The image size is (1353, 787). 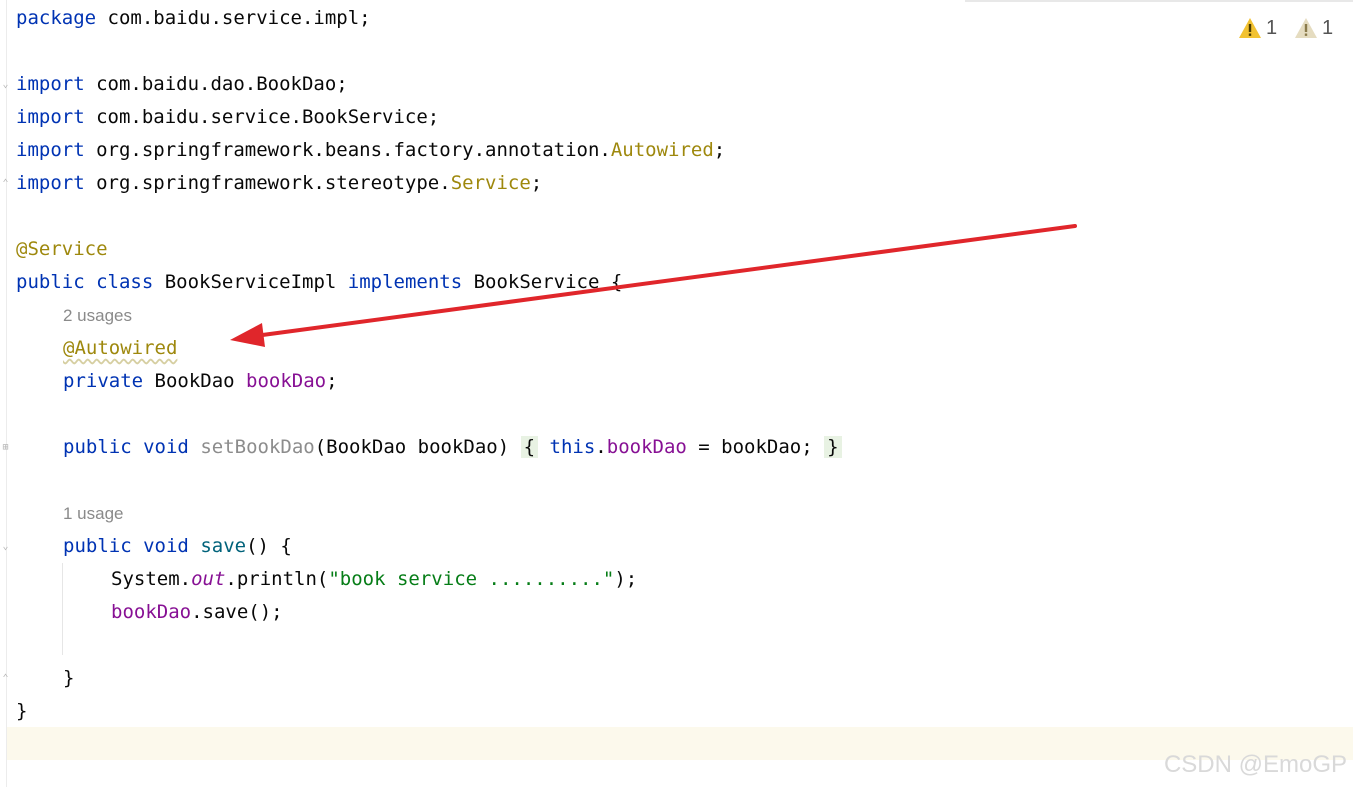 What do you see at coordinates (1255, 764) in the screenshot?
I see `watermark: CSDN @EmoGP` at bounding box center [1255, 764].